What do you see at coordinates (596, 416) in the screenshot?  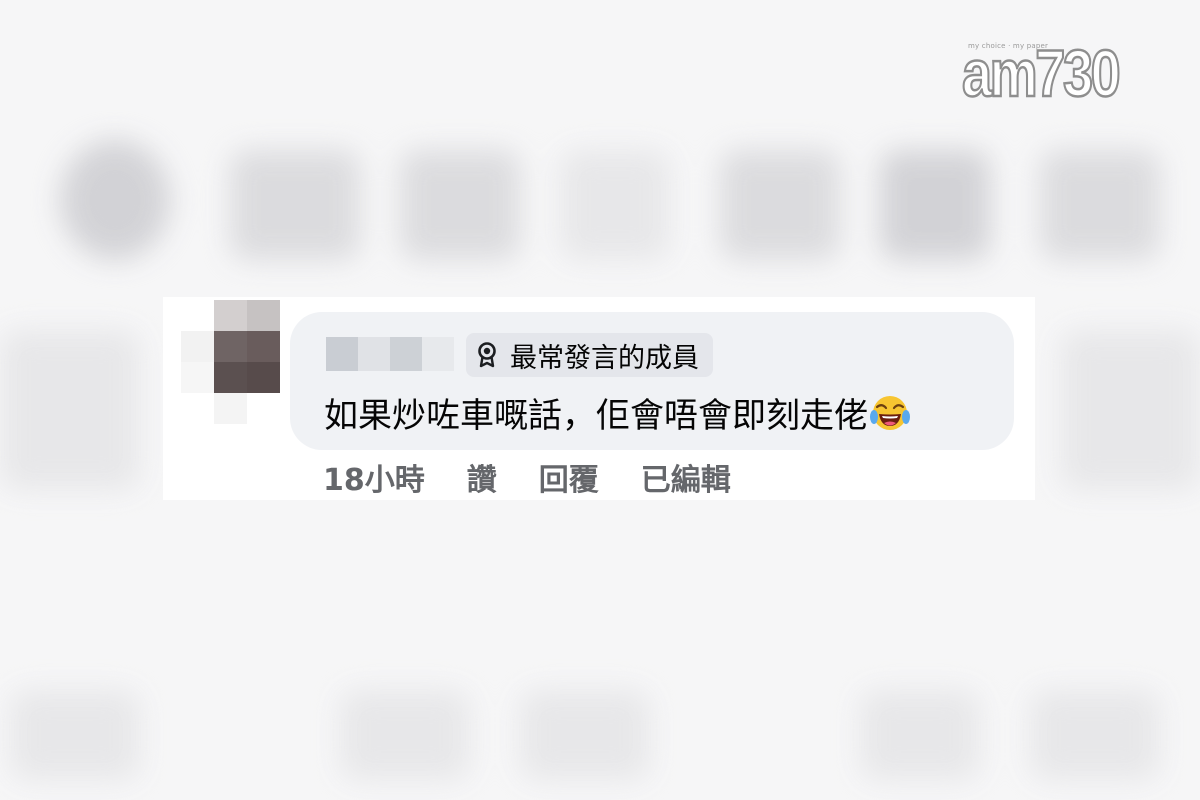 I see `comment-body: 如果炒咗車嘅話，佢會唔會即刻走佬` at bounding box center [596, 416].